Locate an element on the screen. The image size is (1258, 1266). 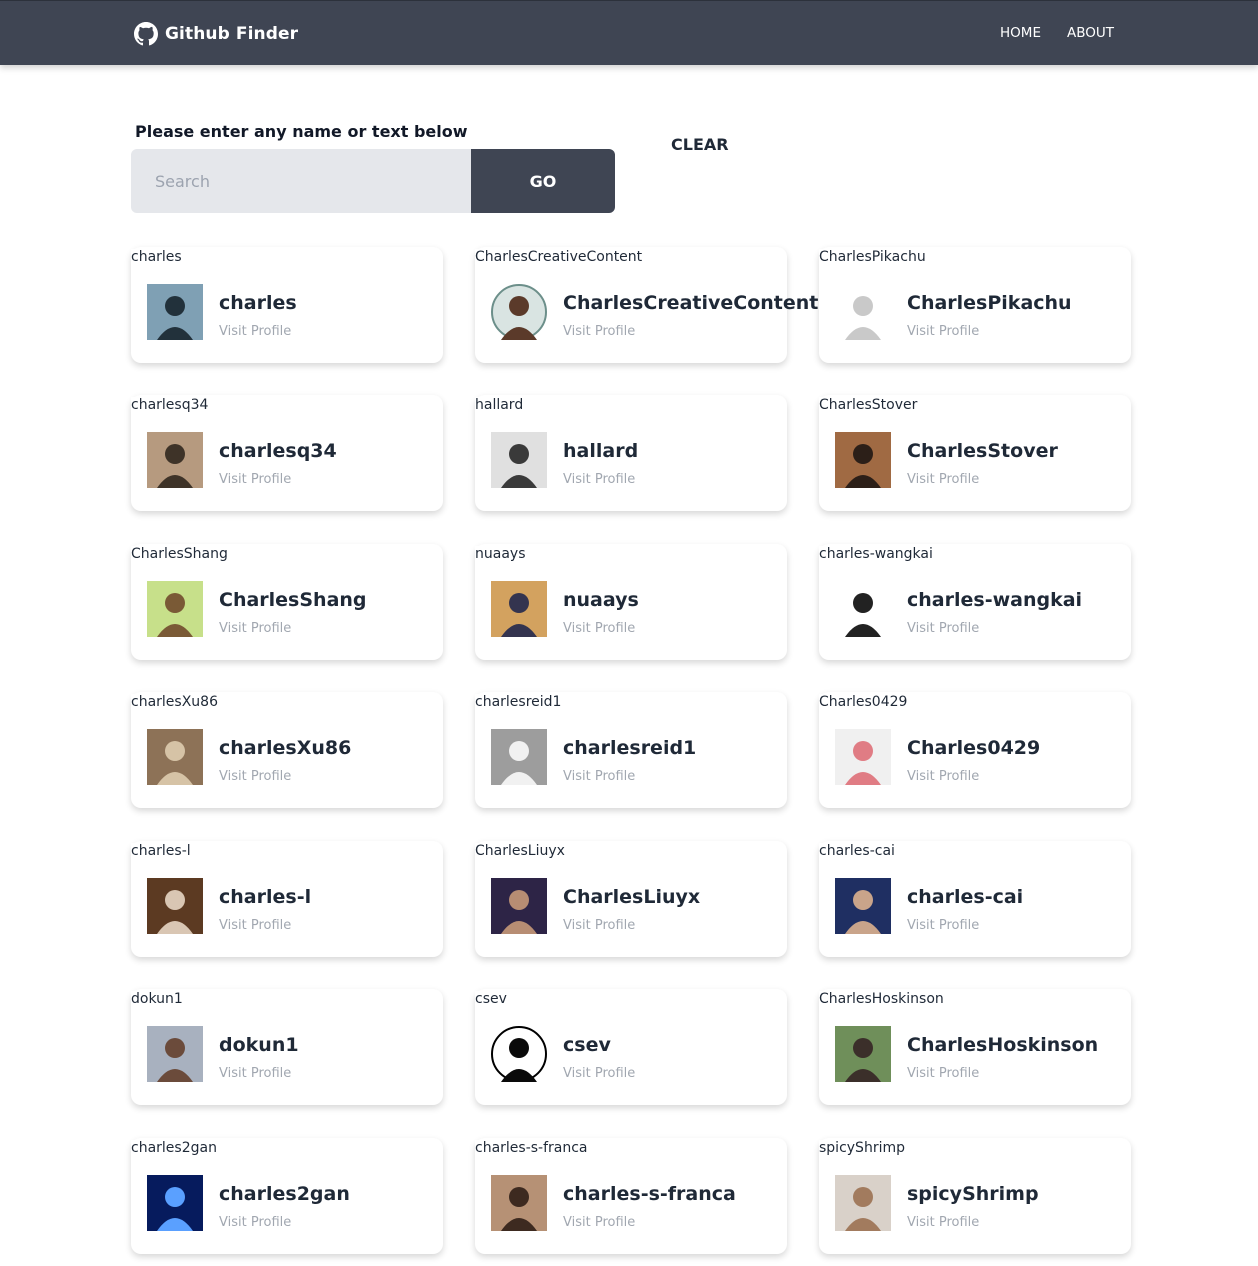
user-label: charles-s-franca is located at coordinates (533, 1148).